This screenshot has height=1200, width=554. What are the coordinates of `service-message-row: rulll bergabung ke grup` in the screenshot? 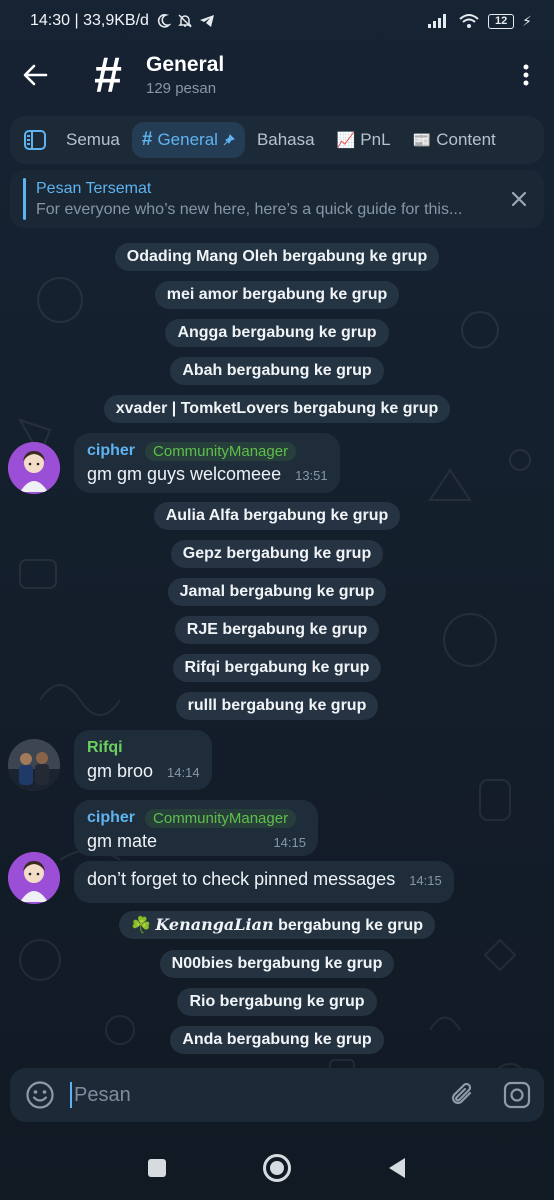 It's located at (277, 706).